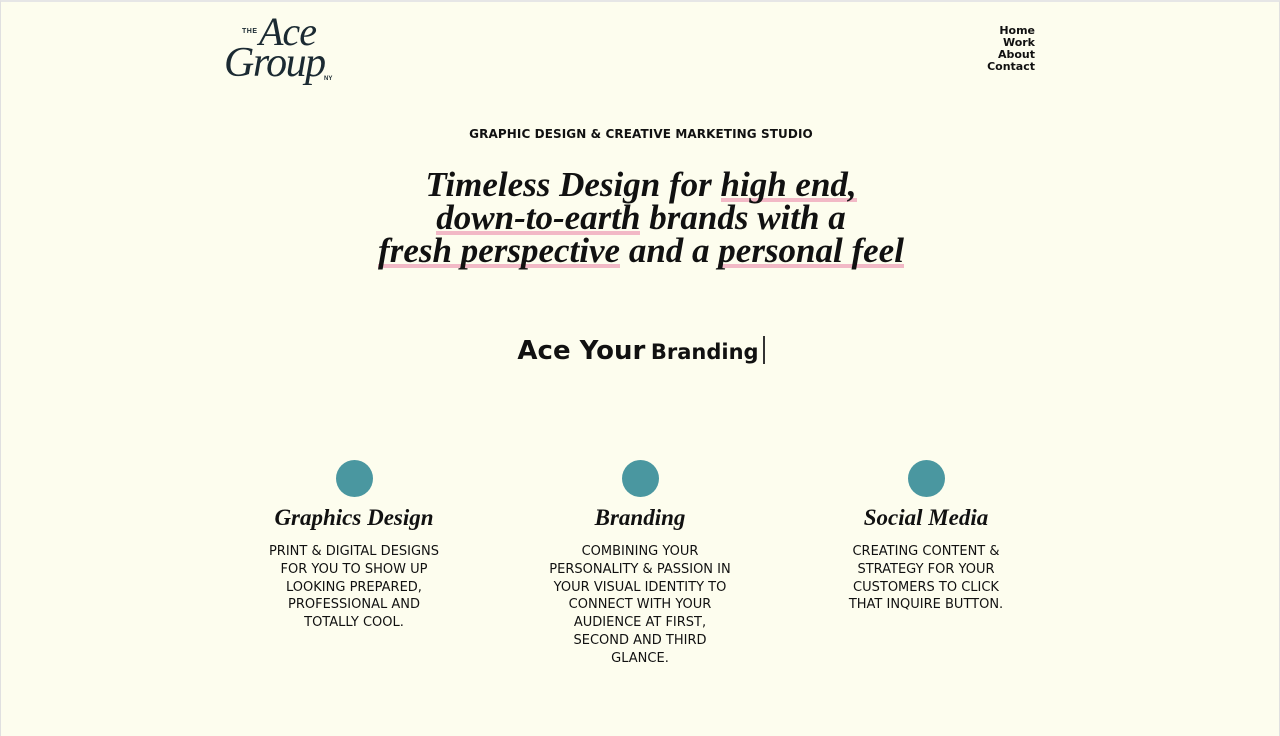 Image resolution: width=1280 pixels, height=736 pixels. I want to click on typed-heading: Ace Your Branding, so click(640, 351).